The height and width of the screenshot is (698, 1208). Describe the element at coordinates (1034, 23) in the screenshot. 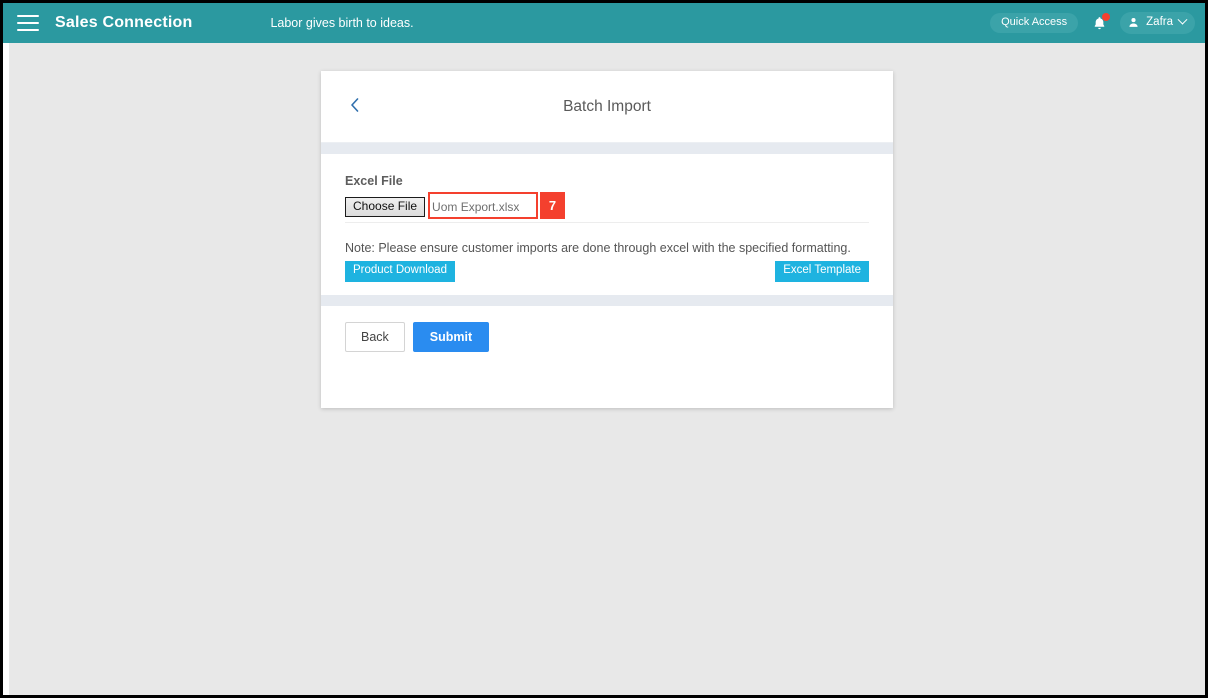

I see `quick-access-button: Quick Access` at that location.